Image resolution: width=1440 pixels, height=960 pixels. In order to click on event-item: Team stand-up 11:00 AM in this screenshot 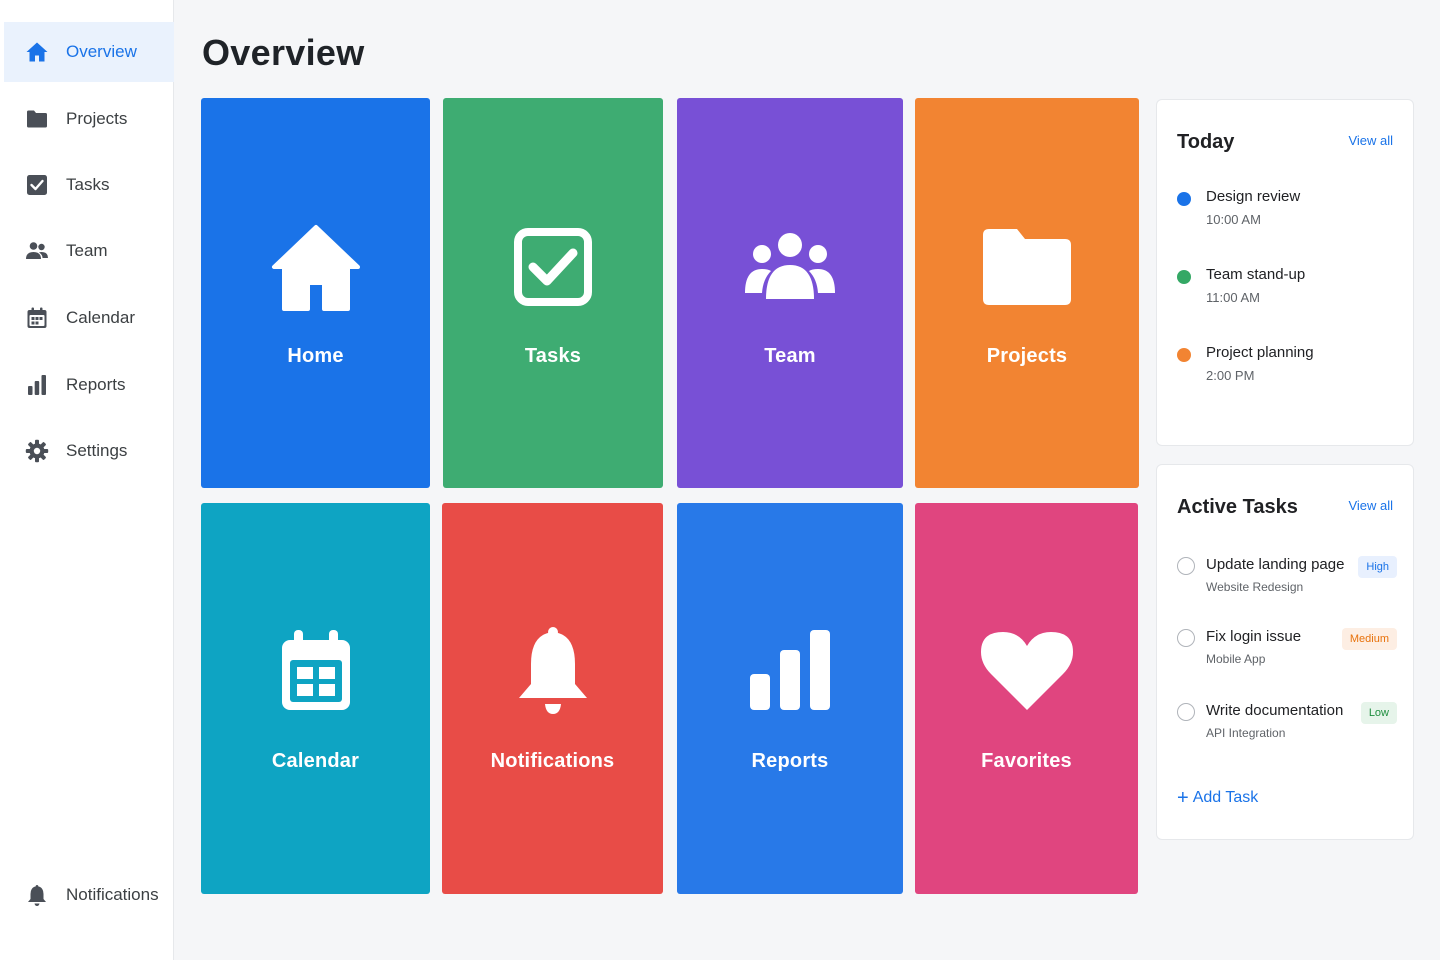, I will do `click(1287, 291)`.